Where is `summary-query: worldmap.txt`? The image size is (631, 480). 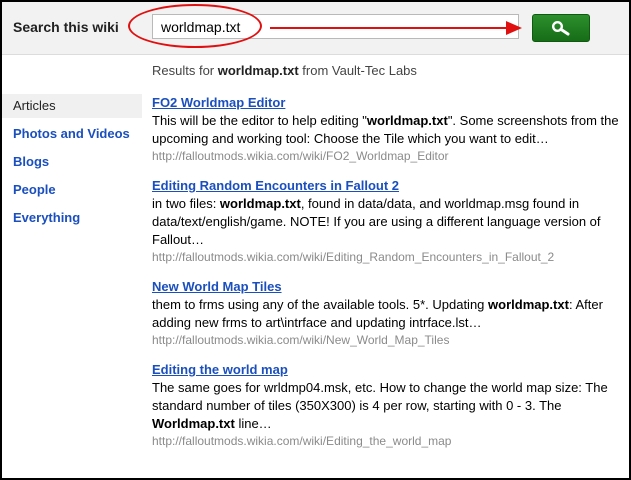
summary-query: worldmap.txt is located at coordinates (258, 70).